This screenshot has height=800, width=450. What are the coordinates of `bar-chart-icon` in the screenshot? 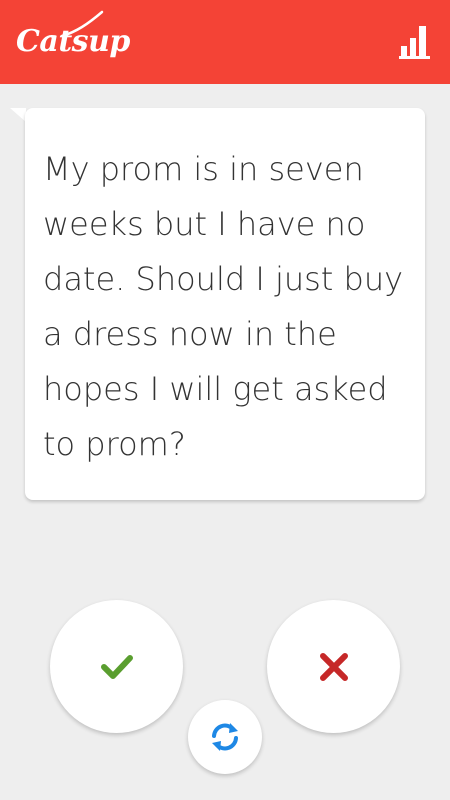 It's located at (414, 42).